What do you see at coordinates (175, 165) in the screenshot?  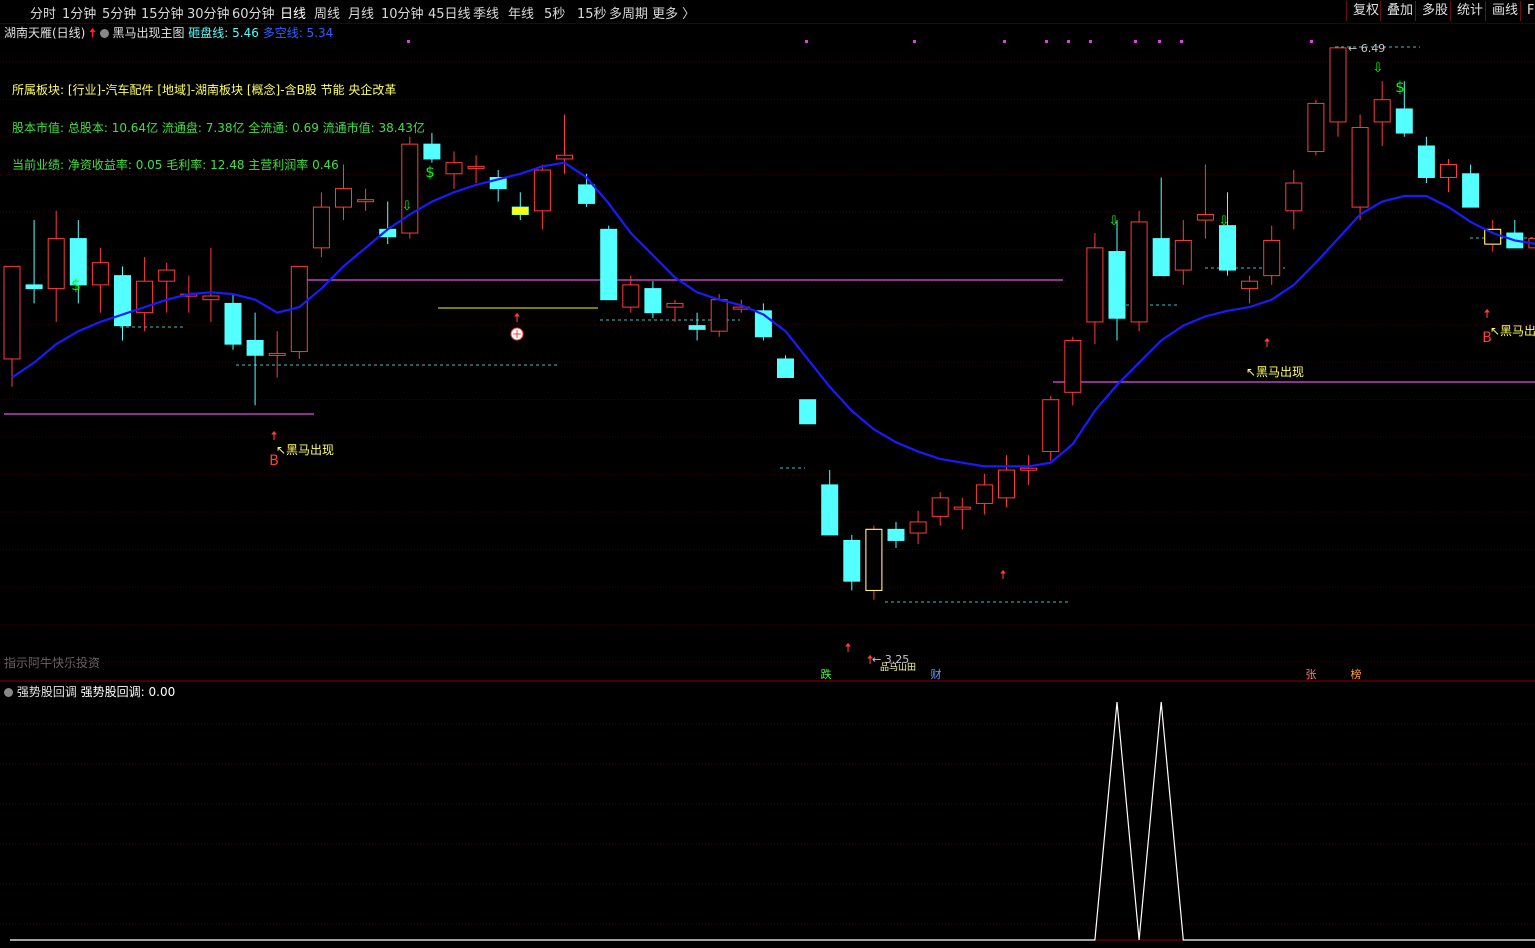 I see `performance-info: 当前业绩: 净资收益率: 0.05 毛利率: 12.48 主营利润率 0.46` at bounding box center [175, 165].